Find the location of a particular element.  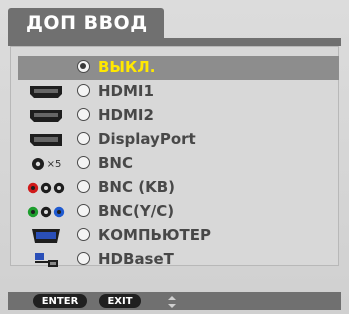

hdbaset-icon is located at coordinates (46, 260).